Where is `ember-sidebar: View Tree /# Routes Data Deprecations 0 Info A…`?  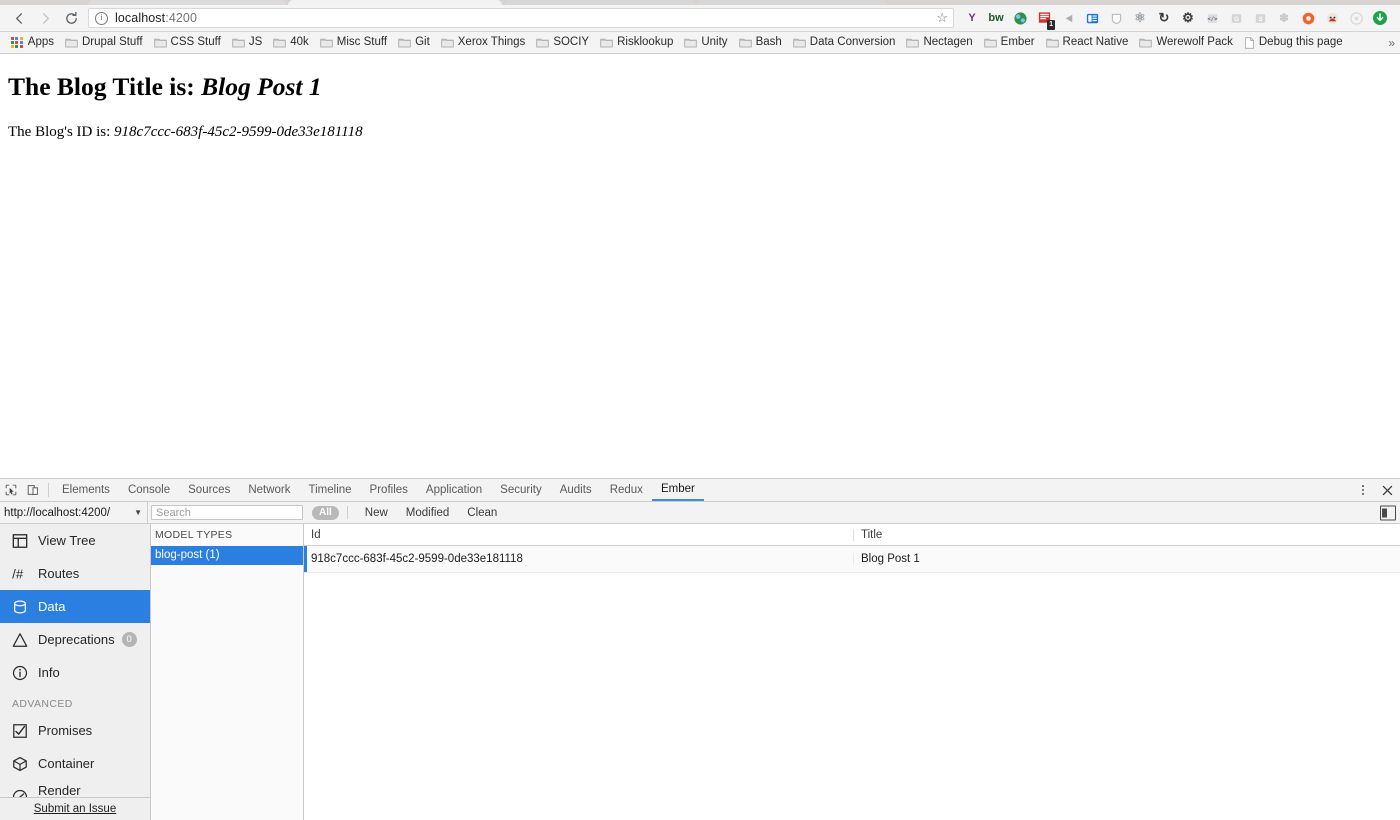
ember-sidebar: View Tree /# Routes Data Deprecations 0 Info A… is located at coordinates (75, 672).